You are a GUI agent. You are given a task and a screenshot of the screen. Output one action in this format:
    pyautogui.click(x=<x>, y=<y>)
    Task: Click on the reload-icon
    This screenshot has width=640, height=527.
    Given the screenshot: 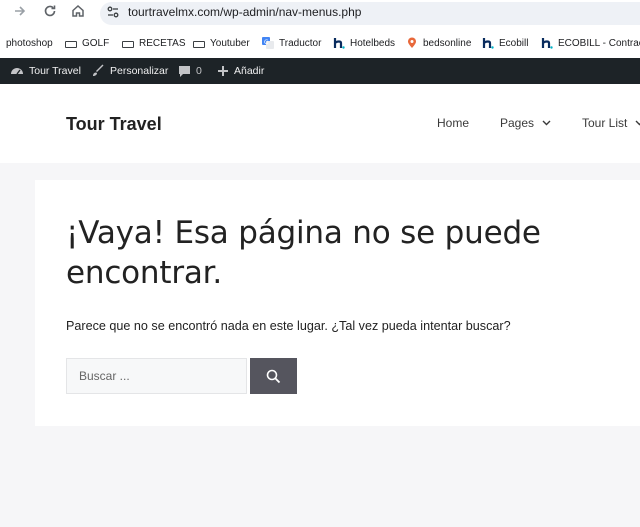 What is the action you would take?
    pyautogui.click(x=50, y=11)
    